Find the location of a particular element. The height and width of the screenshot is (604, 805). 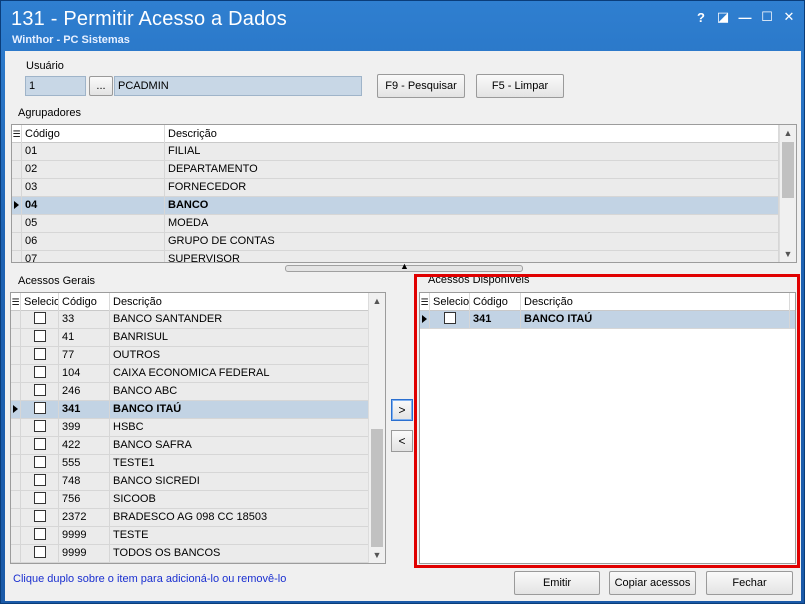

codigo-cell: 555 is located at coordinates (84, 463).